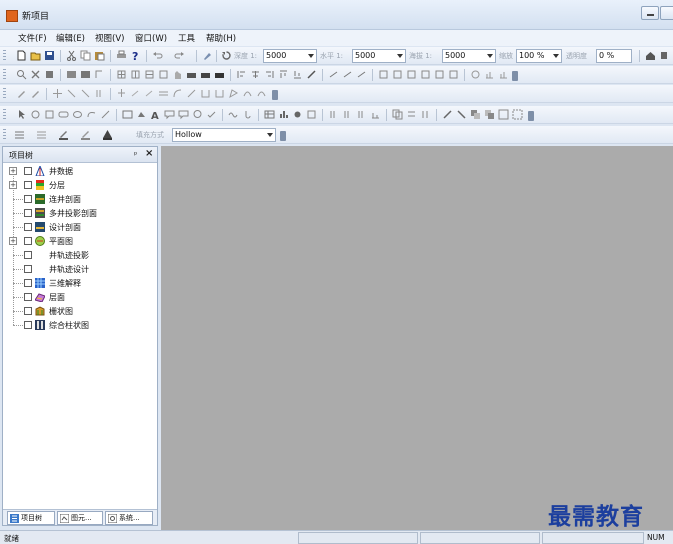 Image resolution: width=673 pixels, height=544 pixels. What do you see at coordinates (347, 74) in the screenshot?
I see `link-tool-2-icon` at bounding box center [347, 74].